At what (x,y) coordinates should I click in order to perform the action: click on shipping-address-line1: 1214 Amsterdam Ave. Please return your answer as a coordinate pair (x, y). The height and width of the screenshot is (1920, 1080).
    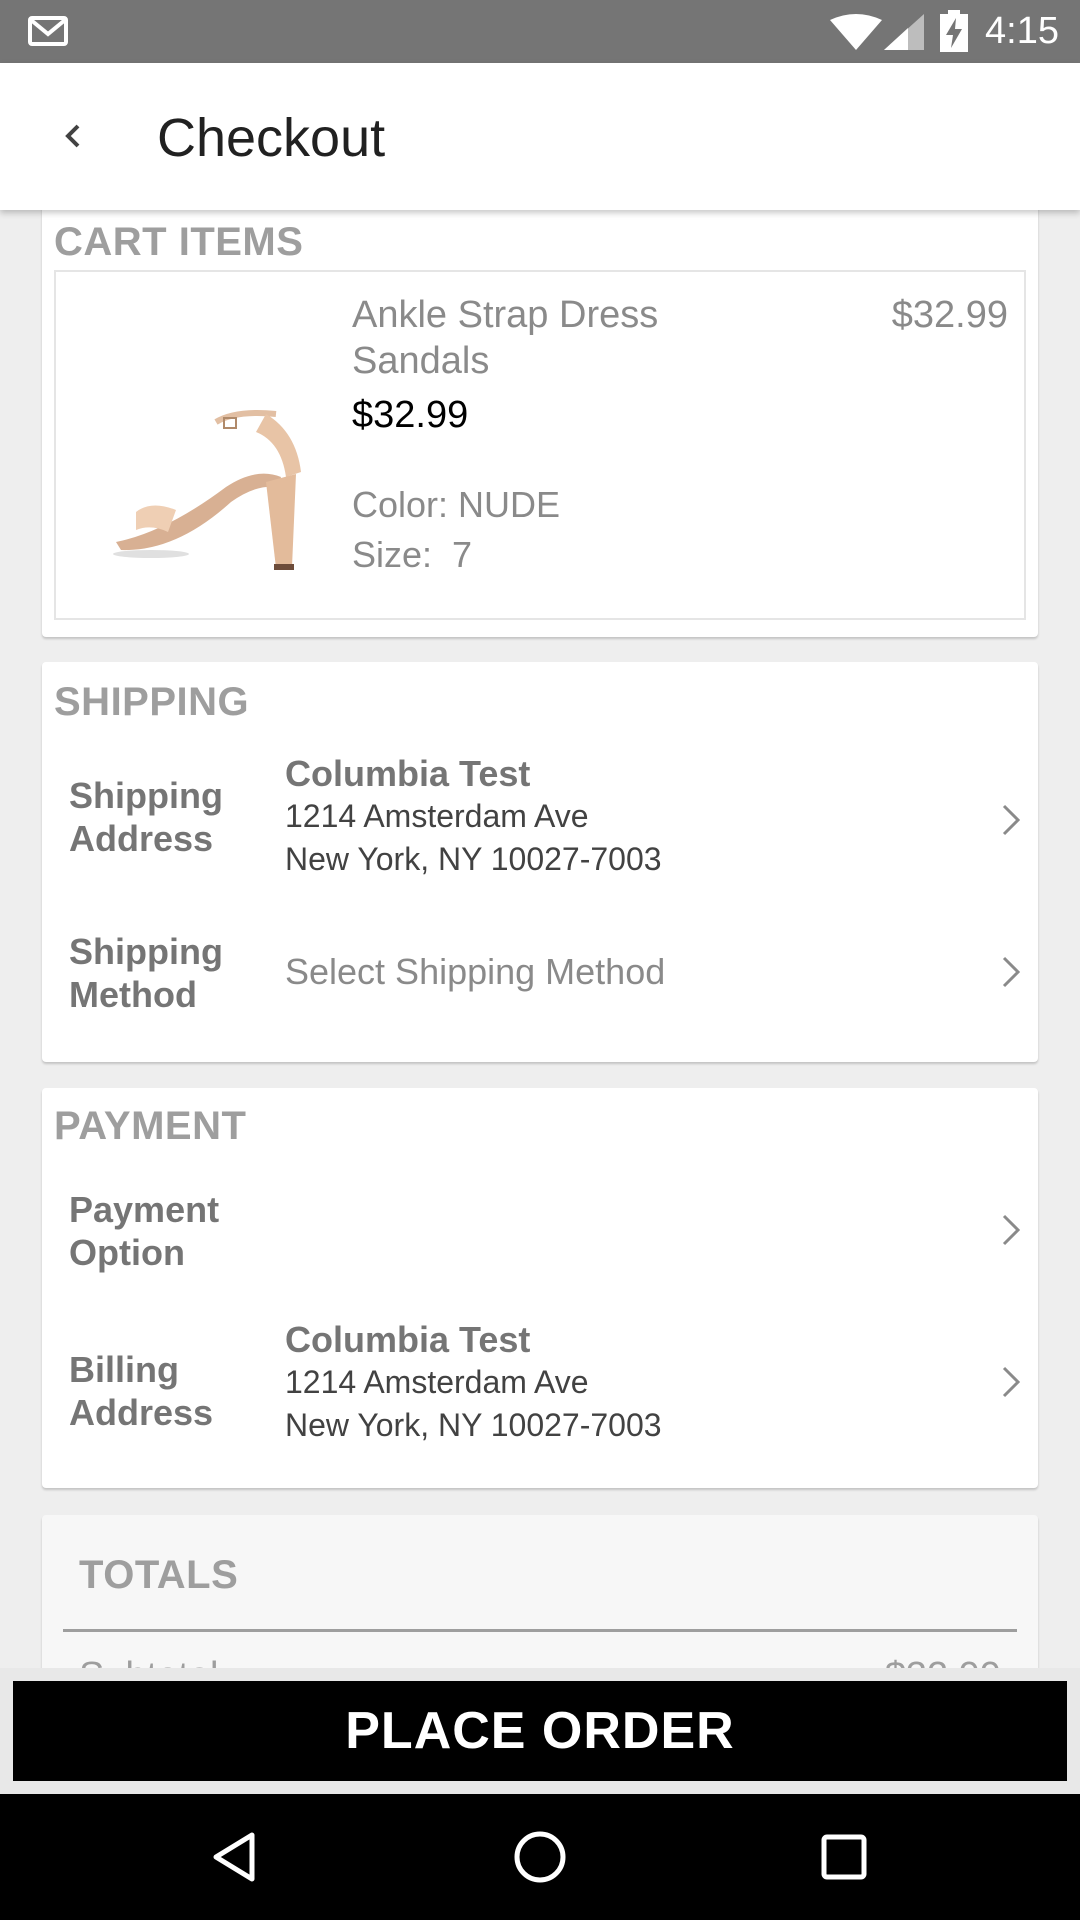
    Looking at the image, I should click on (437, 816).